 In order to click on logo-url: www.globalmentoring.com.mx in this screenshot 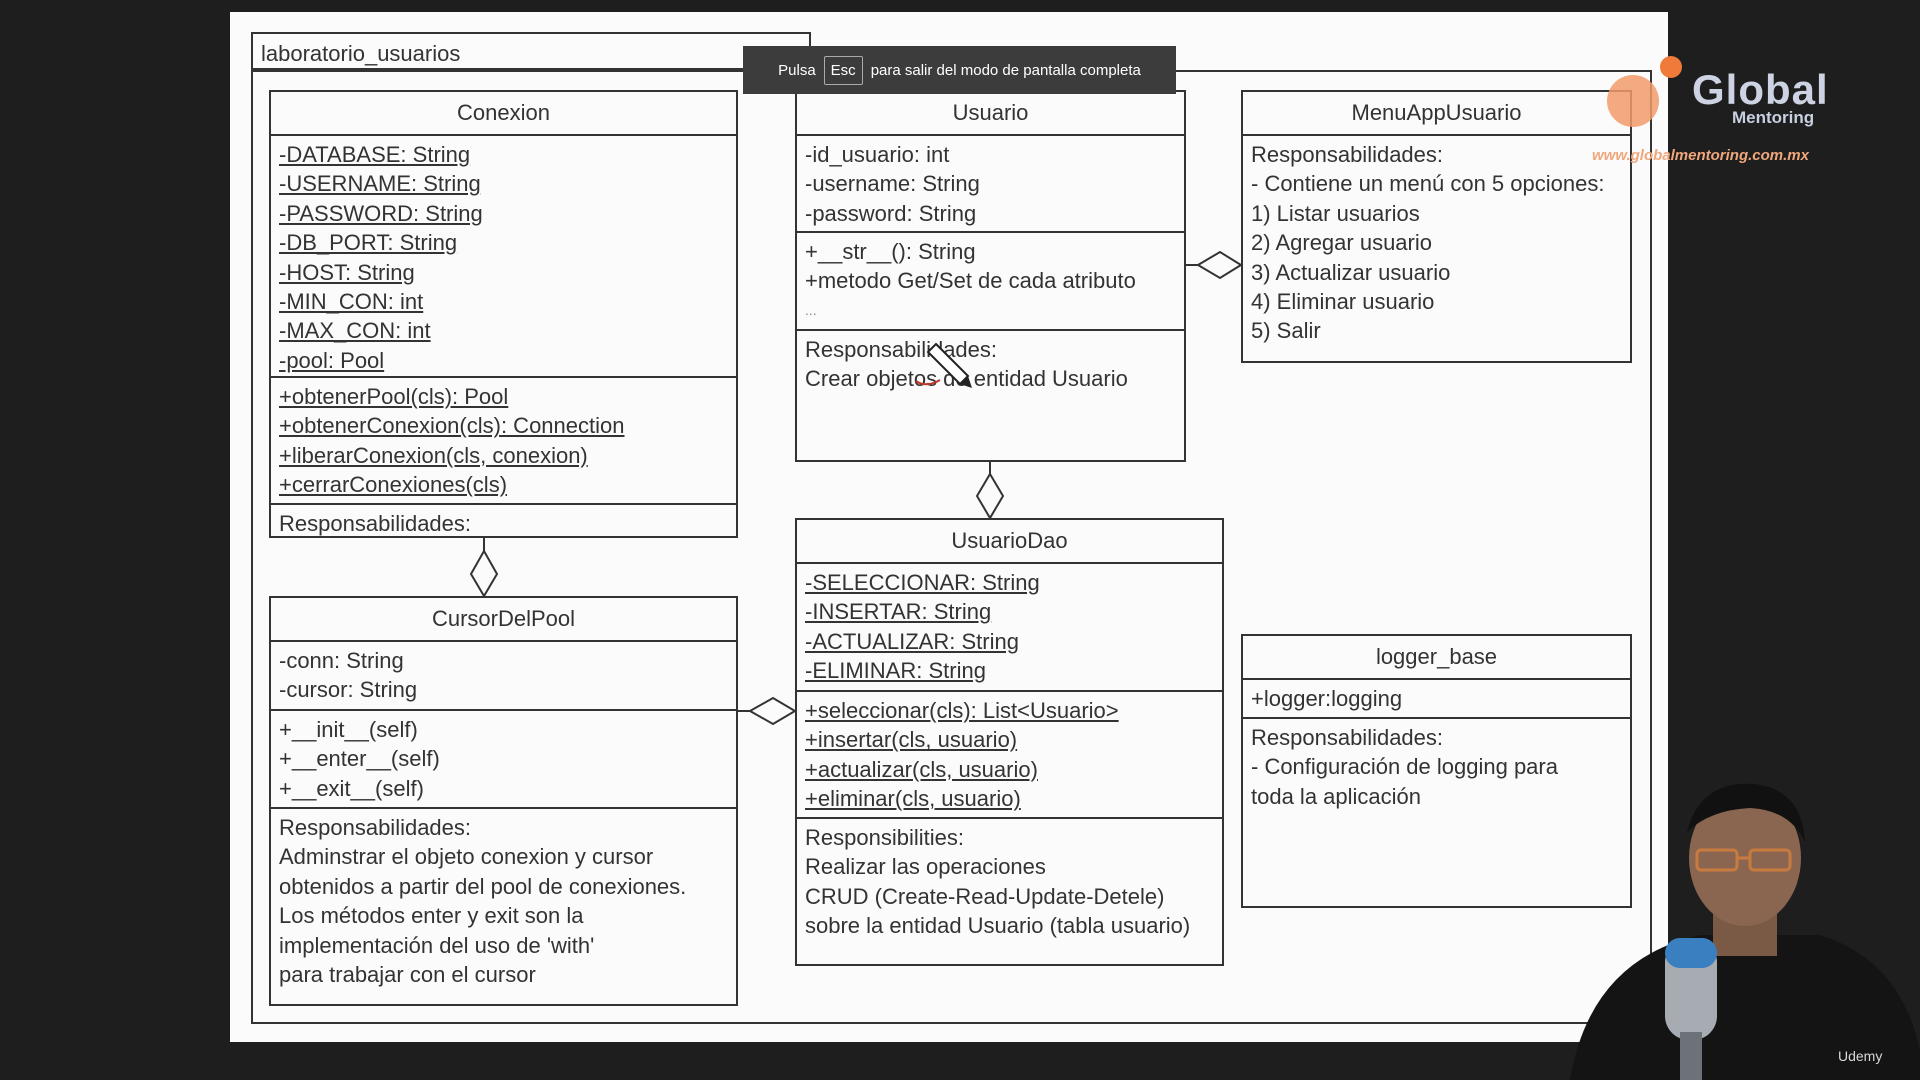, I will do `click(1700, 155)`.